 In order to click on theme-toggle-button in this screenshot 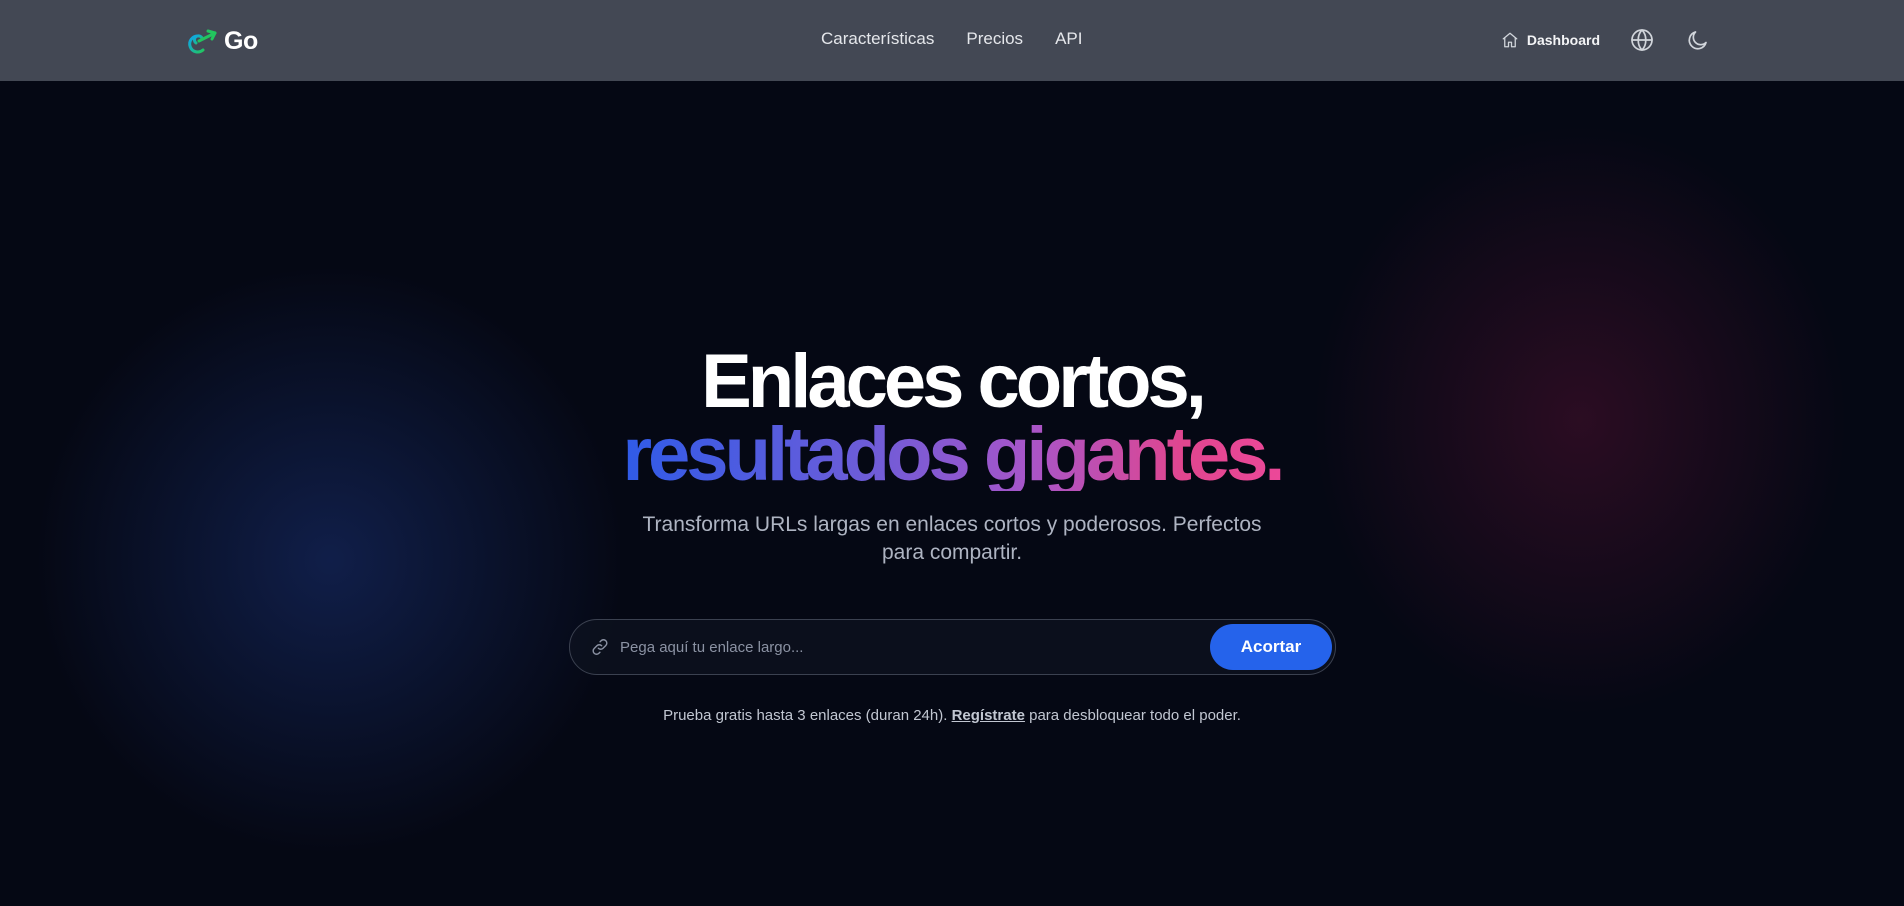, I will do `click(1698, 40)`.